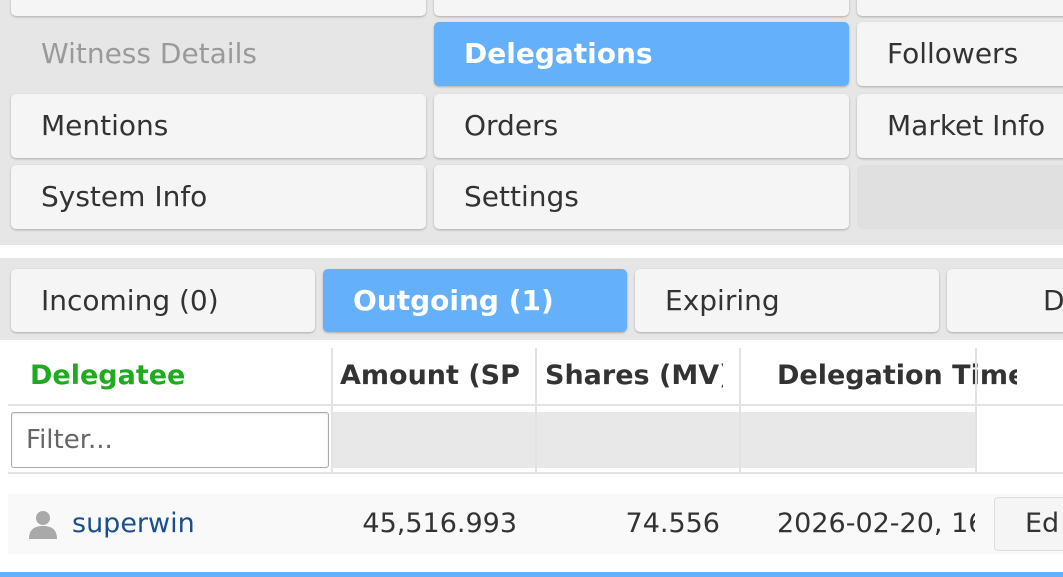 The width and height of the screenshot is (1063, 577). What do you see at coordinates (475, 300) in the screenshot?
I see `tab-outgoing: Outgoing (1)` at bounding box center [475, 300].